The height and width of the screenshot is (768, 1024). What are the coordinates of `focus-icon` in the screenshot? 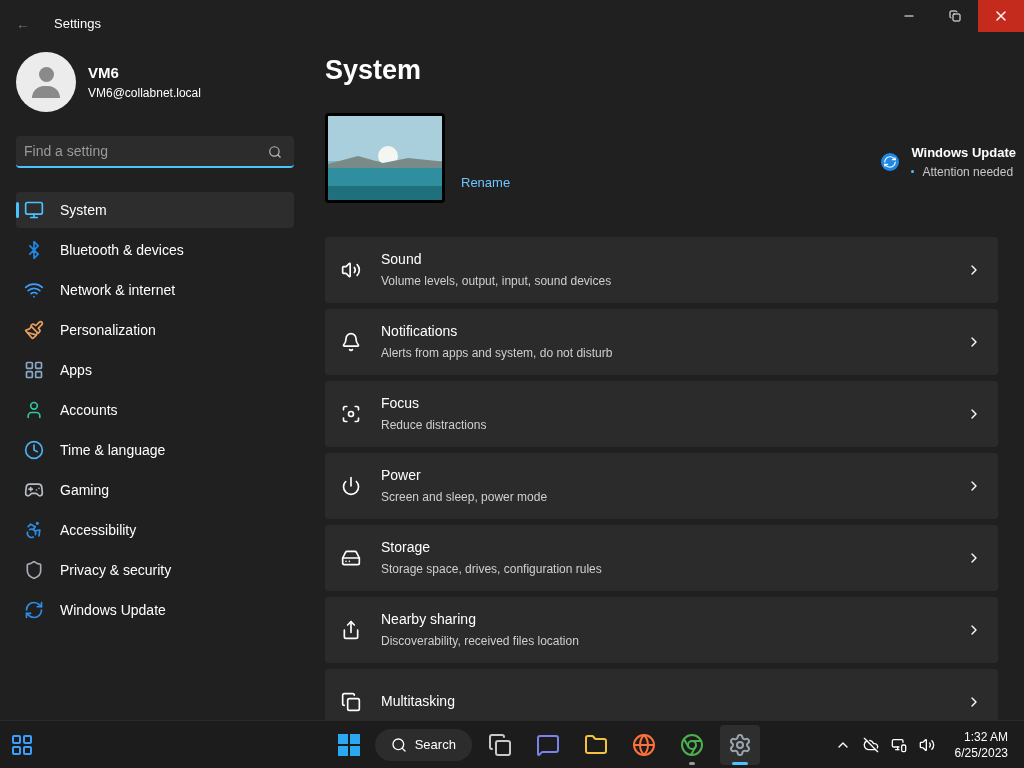 It's located at (351, 413).